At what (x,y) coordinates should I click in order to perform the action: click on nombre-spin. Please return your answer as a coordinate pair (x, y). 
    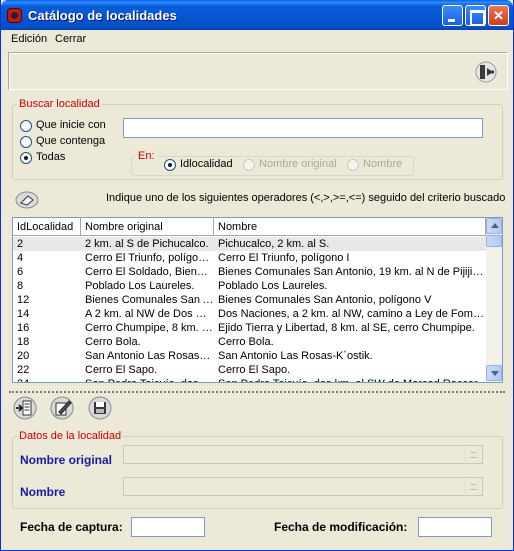
    Looking at the image, I should click on (473, 487).